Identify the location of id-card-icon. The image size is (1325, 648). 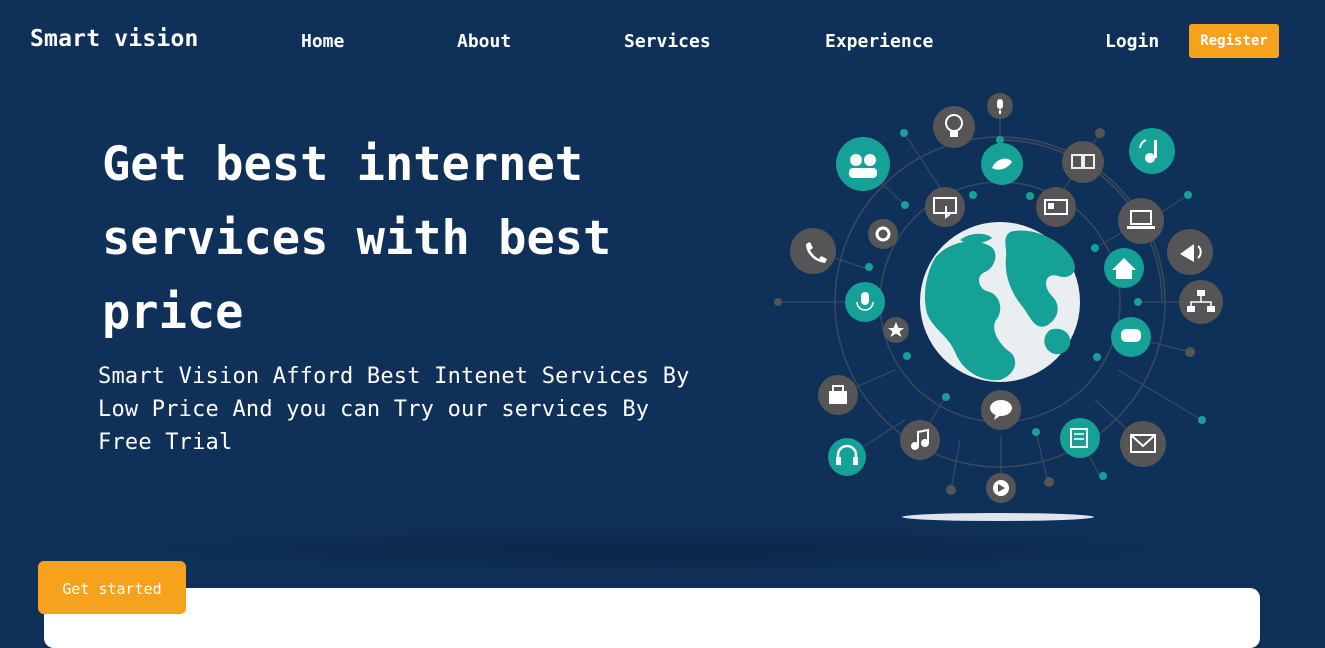
(1056, 207).